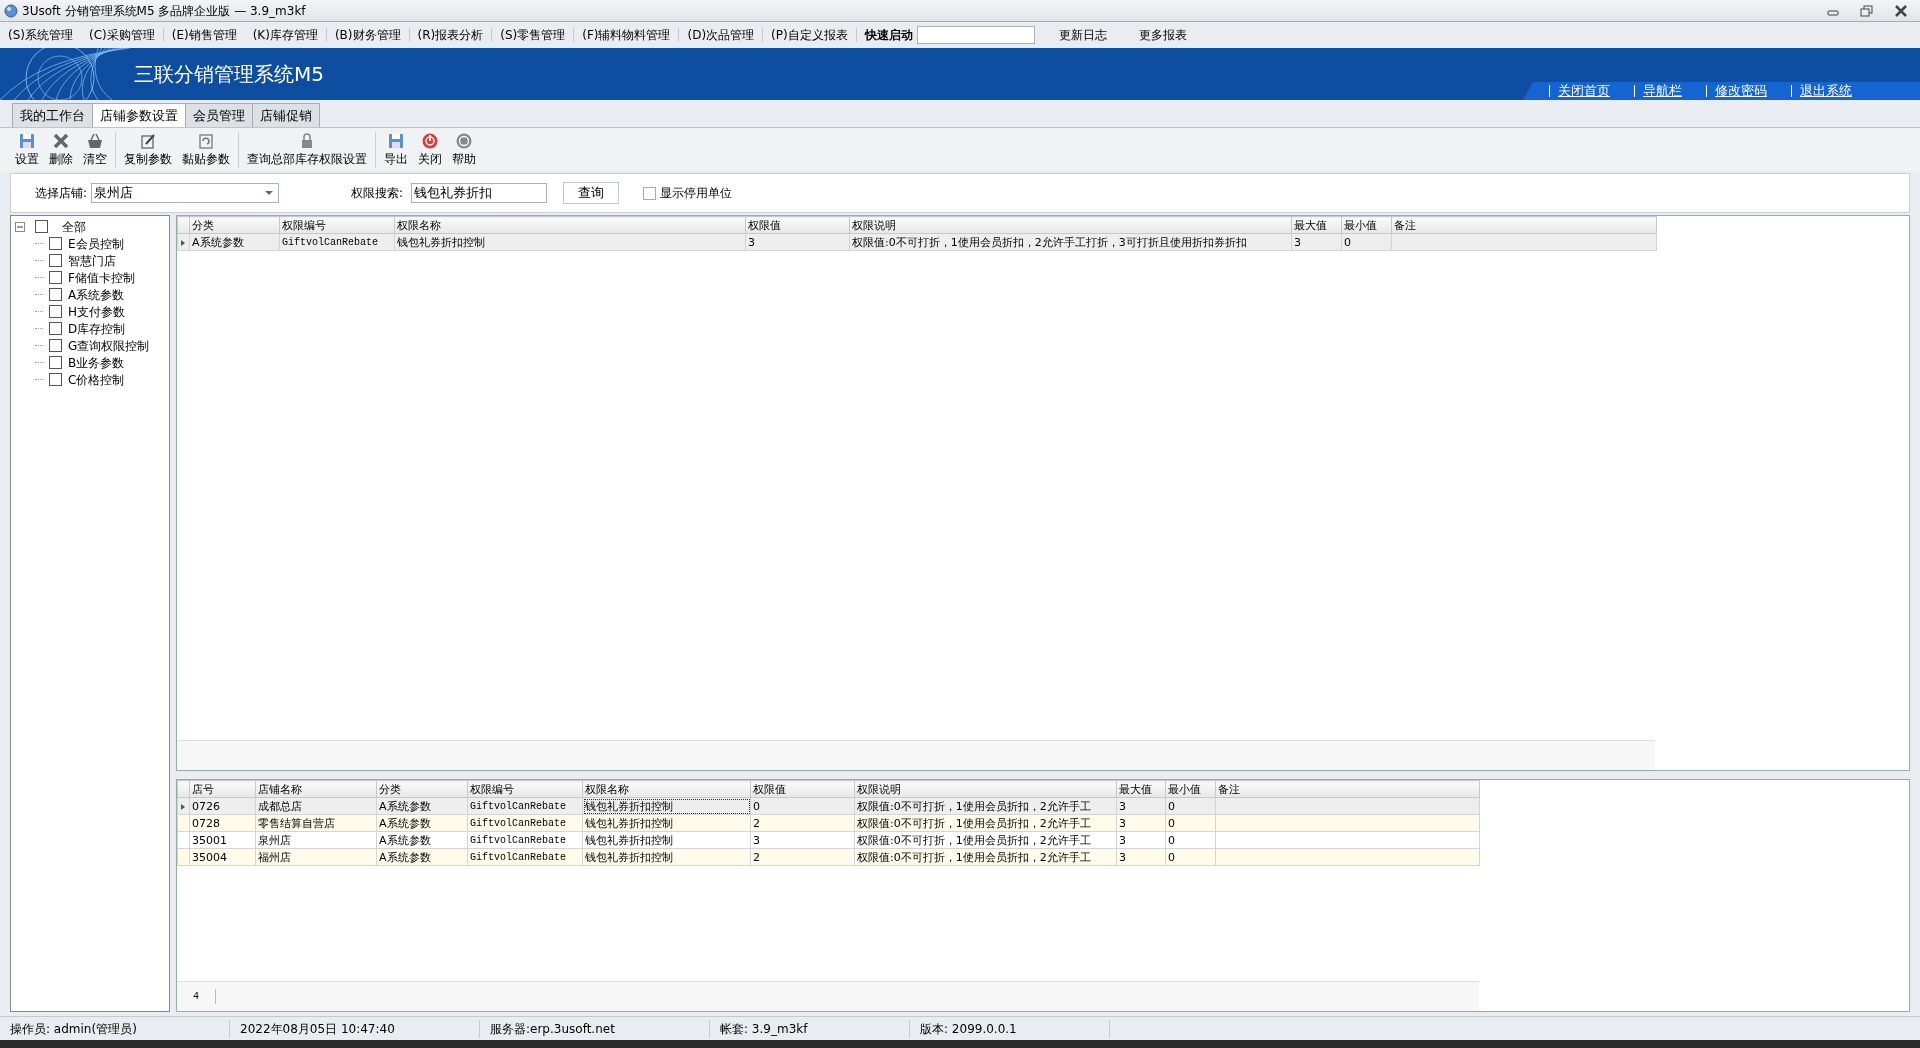  Describe the element at coordinates (222, 840) in the screenshot. I see `table-cell: 35001` at that location.